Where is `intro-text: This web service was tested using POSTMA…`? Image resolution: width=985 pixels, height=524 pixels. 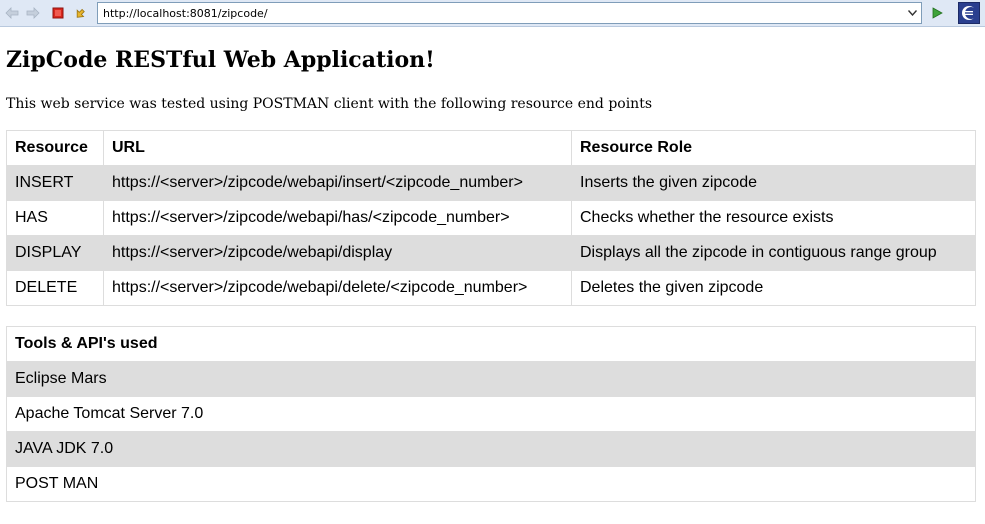 intro-text: This web service was tested using POSTMA… is located at coordinates (329, 104).